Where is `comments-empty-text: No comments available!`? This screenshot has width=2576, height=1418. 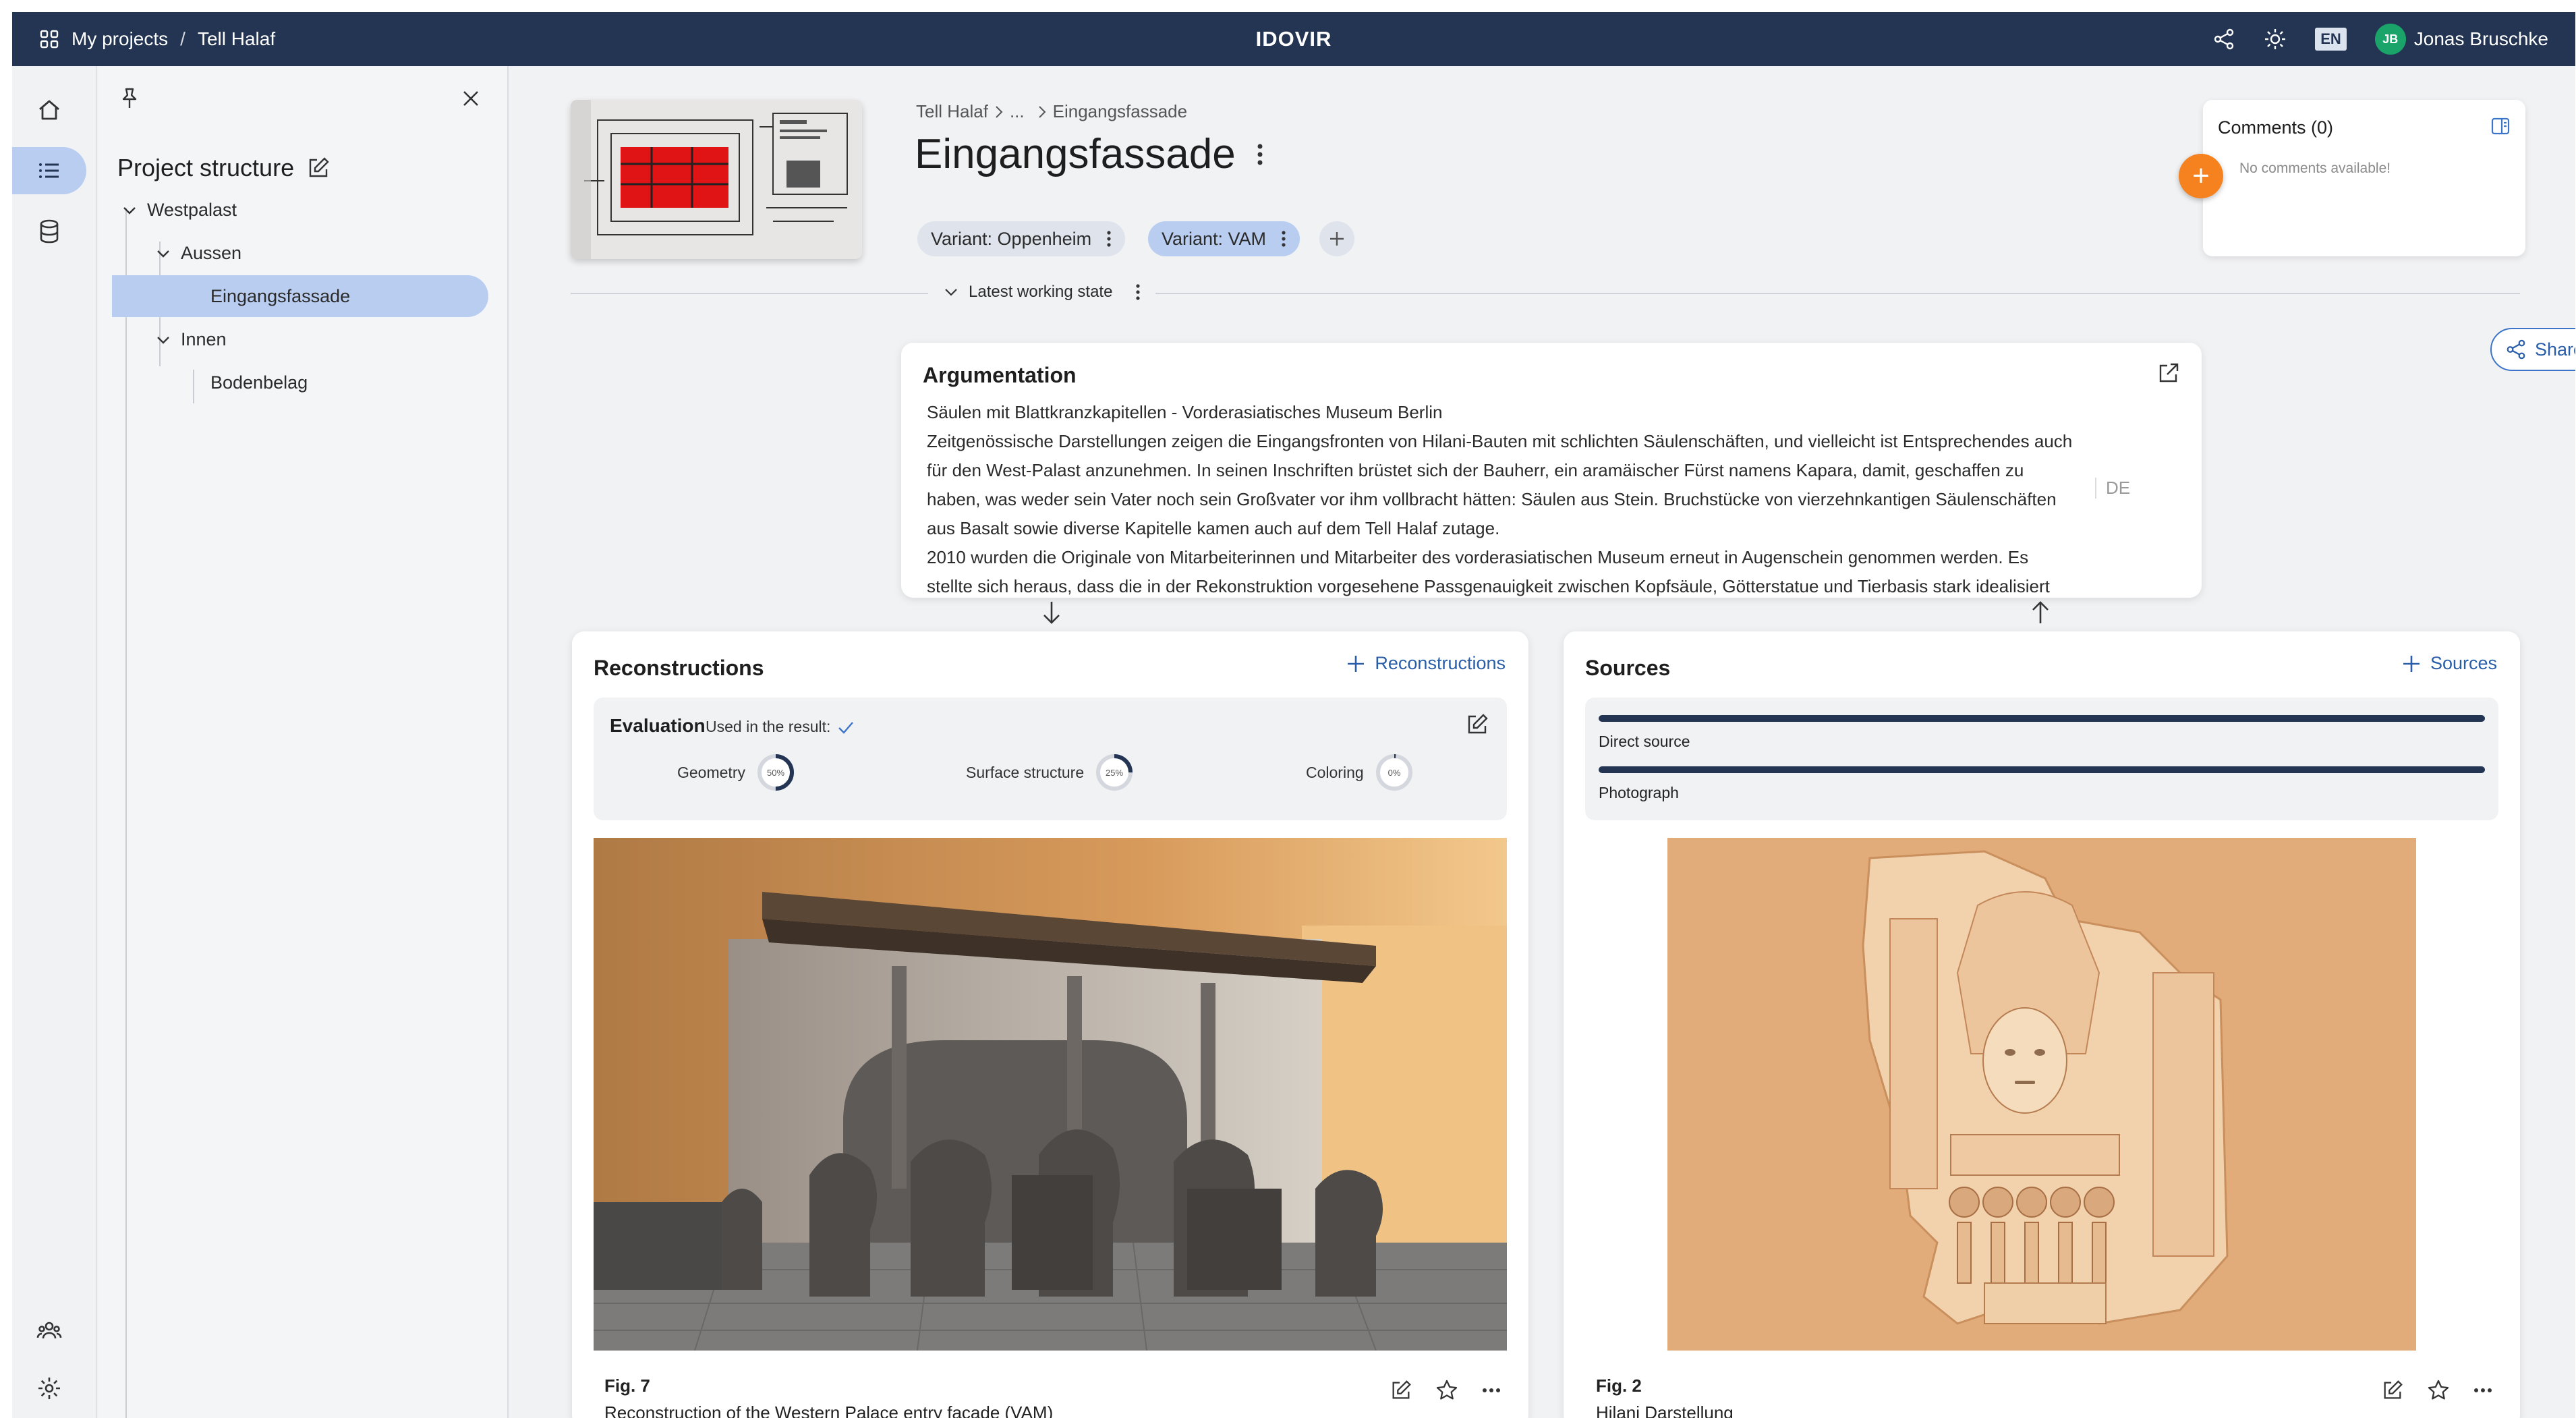 comments-empty-text: No comments available! is located at coordinates (2315, 168).